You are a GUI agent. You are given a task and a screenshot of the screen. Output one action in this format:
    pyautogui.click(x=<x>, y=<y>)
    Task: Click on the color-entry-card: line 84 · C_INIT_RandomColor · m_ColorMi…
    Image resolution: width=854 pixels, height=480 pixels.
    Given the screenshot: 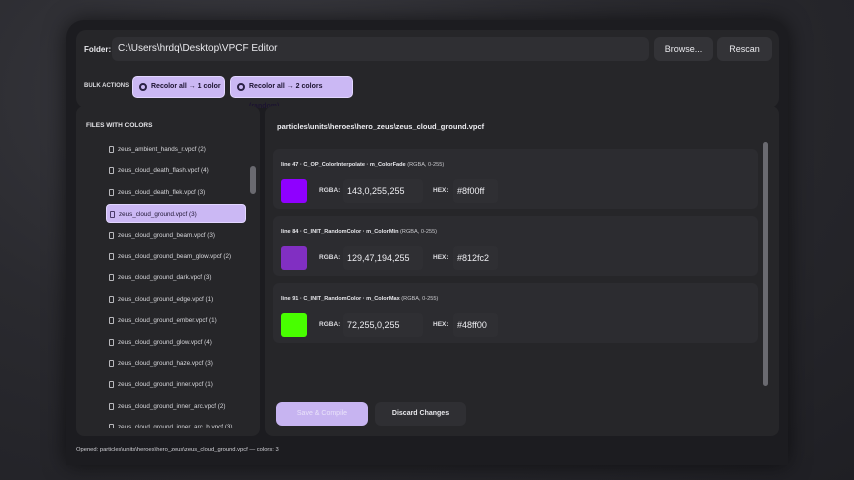 What is the action you would take?
    pyautogui.click(x=515, y=246)
    